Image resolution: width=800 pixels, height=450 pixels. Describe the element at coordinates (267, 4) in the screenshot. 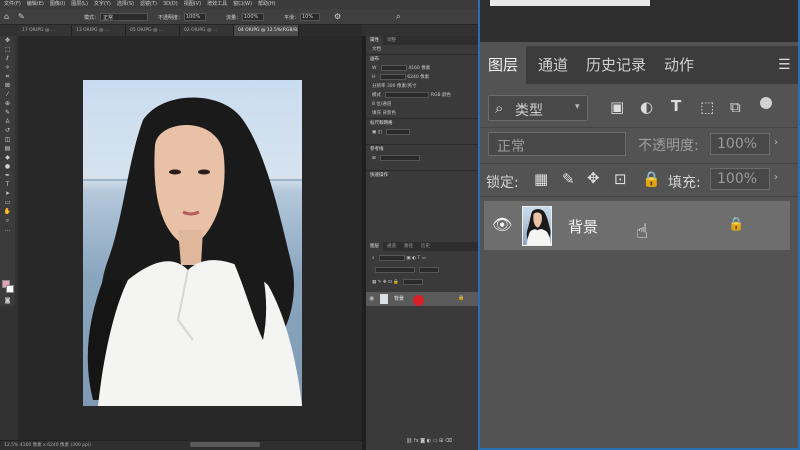

I see `menu-help: 帮助(H)` at that location.